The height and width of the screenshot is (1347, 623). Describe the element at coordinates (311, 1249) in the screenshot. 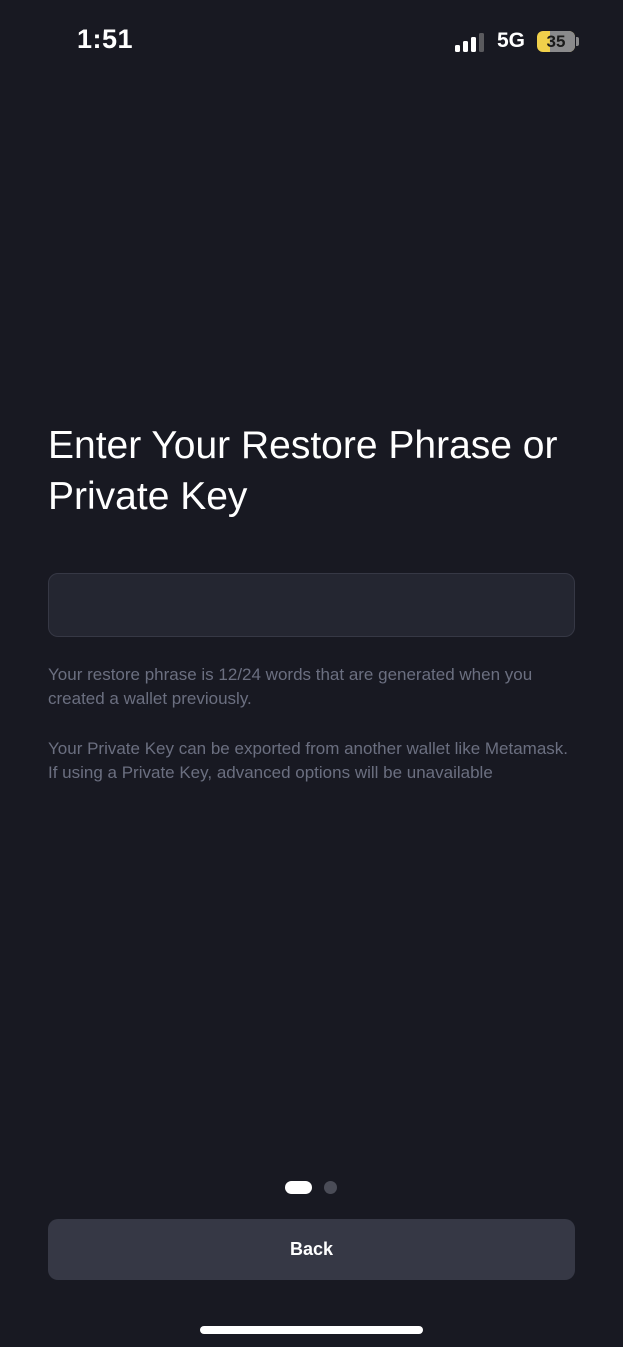

I see `back-button: Back` at that location.